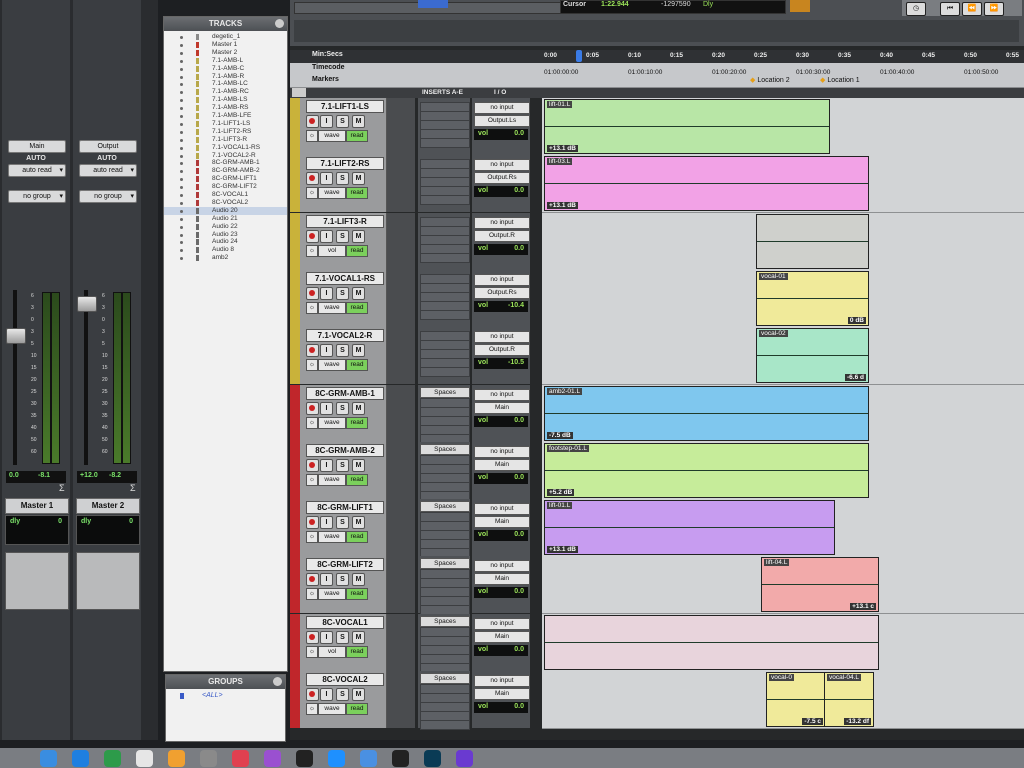 Image resolution: width=1024 pixels, height=768 pixels. Describe the element at coordinates (225, 242) in the screenshot. I see `track-list-item: Audio 24` at that location.